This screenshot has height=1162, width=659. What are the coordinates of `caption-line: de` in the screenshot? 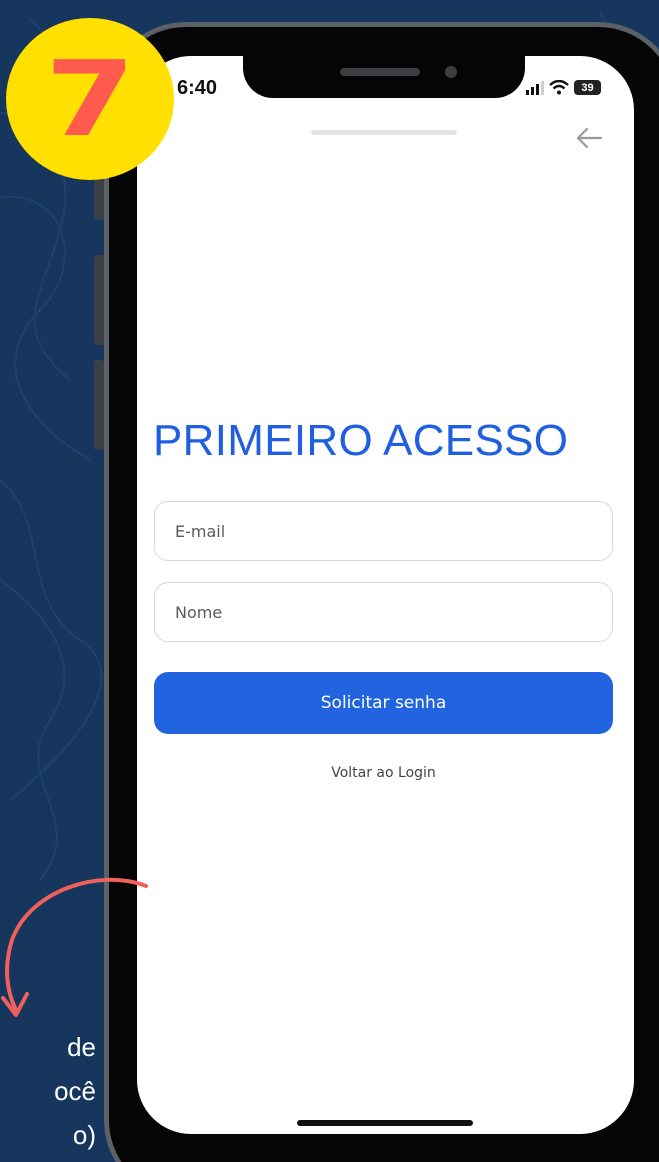 It's located at (81, 1047).